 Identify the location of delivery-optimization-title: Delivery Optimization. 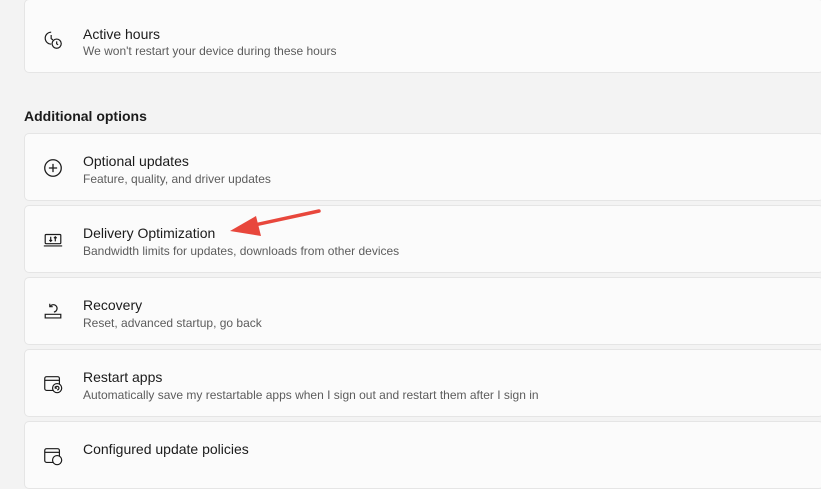
(149, 233).